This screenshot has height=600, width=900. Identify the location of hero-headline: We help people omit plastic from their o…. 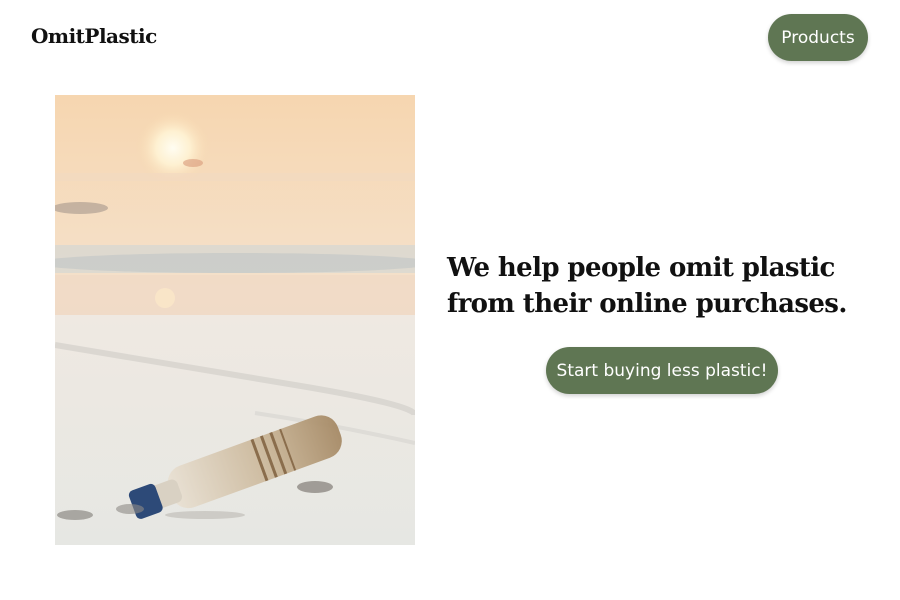
(657, 286).